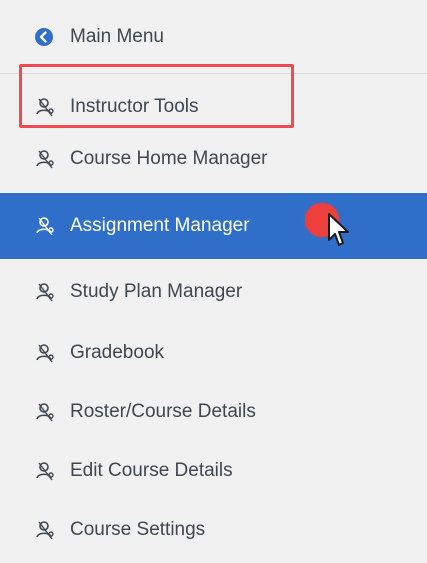 This screenshot has width=427, height=563. I want to click on mouse-cursor-icon, so click(338, 229).